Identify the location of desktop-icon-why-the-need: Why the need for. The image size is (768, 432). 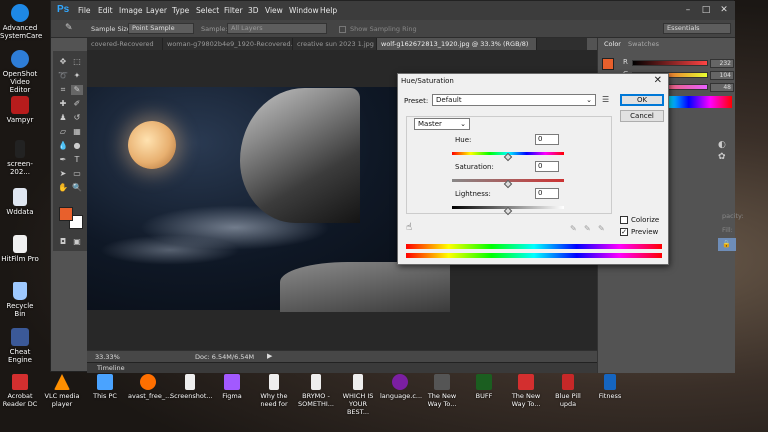
(274, 390).